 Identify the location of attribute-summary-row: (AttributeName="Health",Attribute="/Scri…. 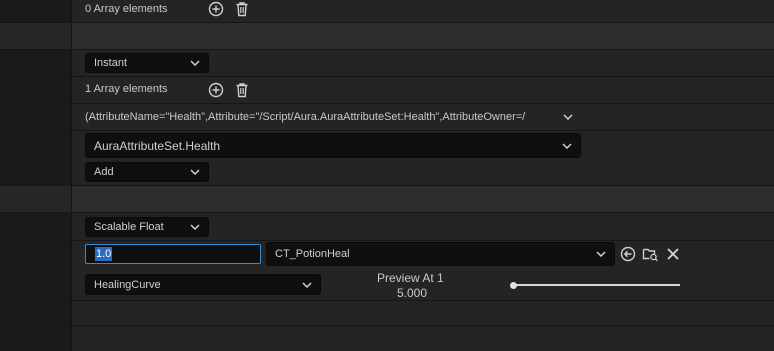
(387, 117).